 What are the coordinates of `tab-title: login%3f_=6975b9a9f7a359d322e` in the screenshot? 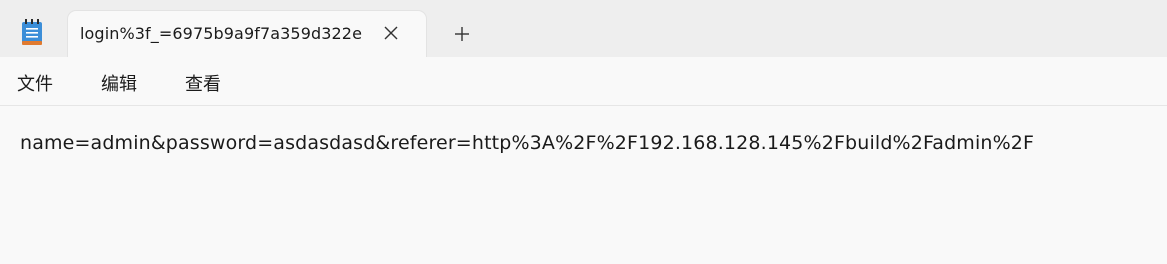 It's located at (221, 33).